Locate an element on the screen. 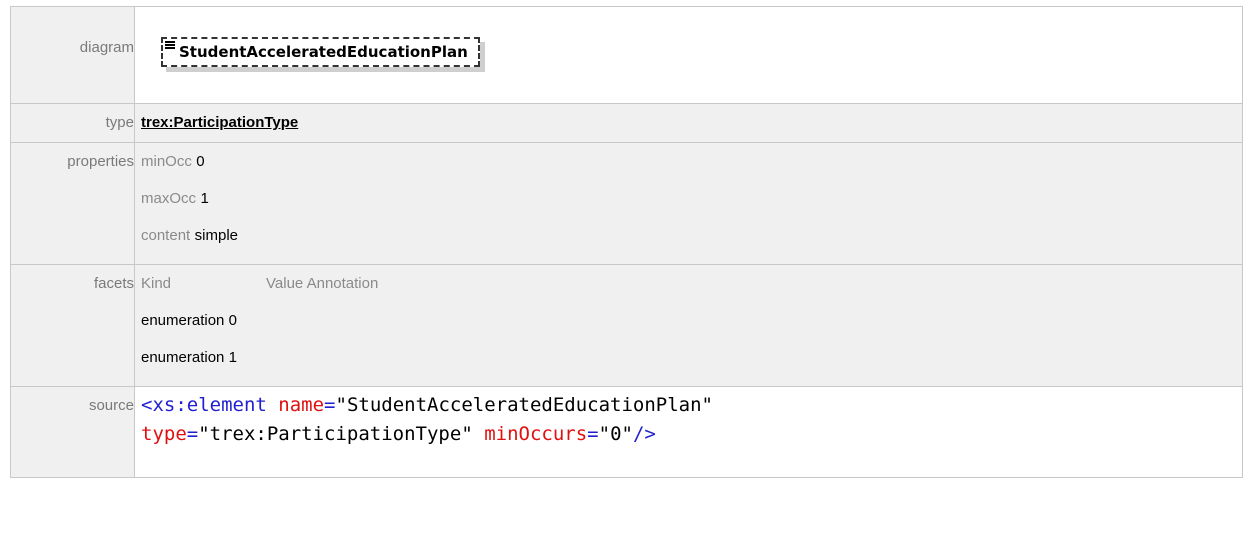  facet-value: 1 is located at coordinates (232, 357).